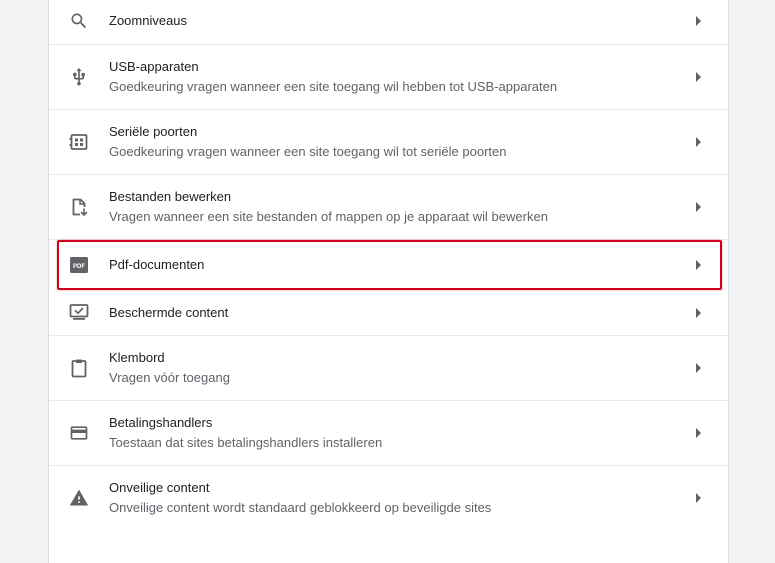  I want to click on clipboard-icon, so click(79, 368).